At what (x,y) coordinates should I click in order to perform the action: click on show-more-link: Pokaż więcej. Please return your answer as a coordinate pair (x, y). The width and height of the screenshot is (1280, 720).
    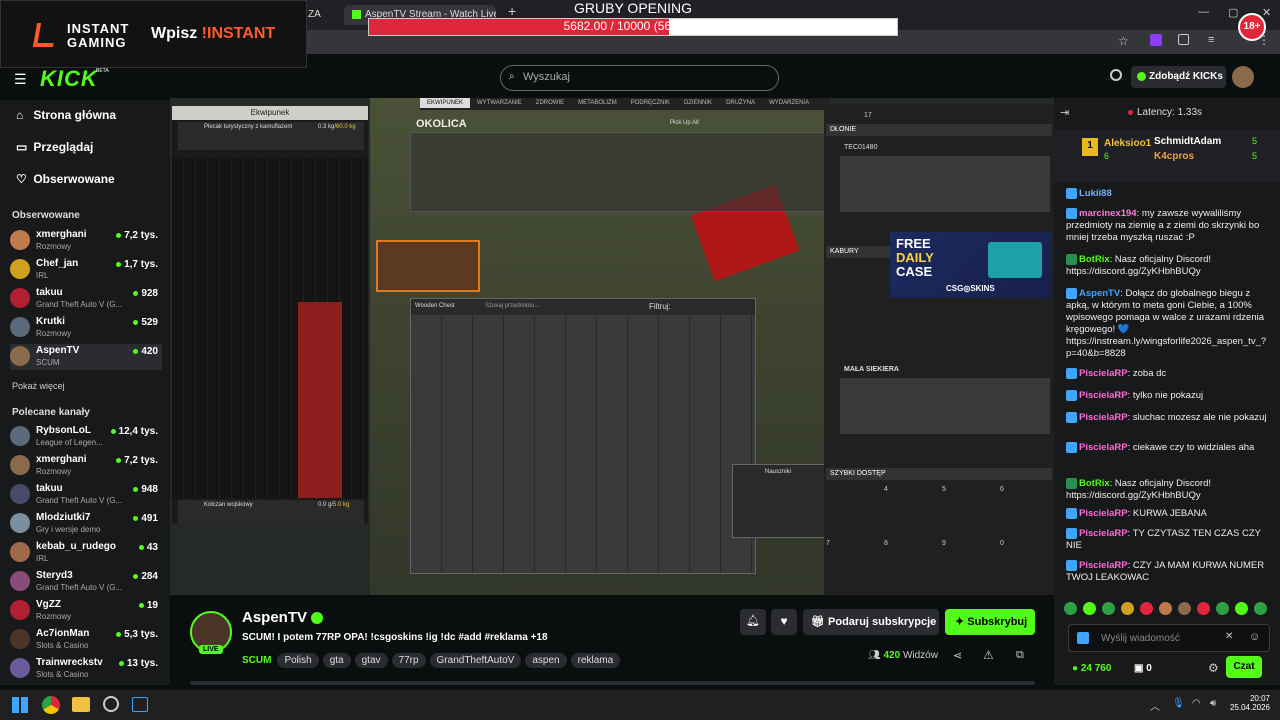
    Looking at the image, I should click on (38, 386).